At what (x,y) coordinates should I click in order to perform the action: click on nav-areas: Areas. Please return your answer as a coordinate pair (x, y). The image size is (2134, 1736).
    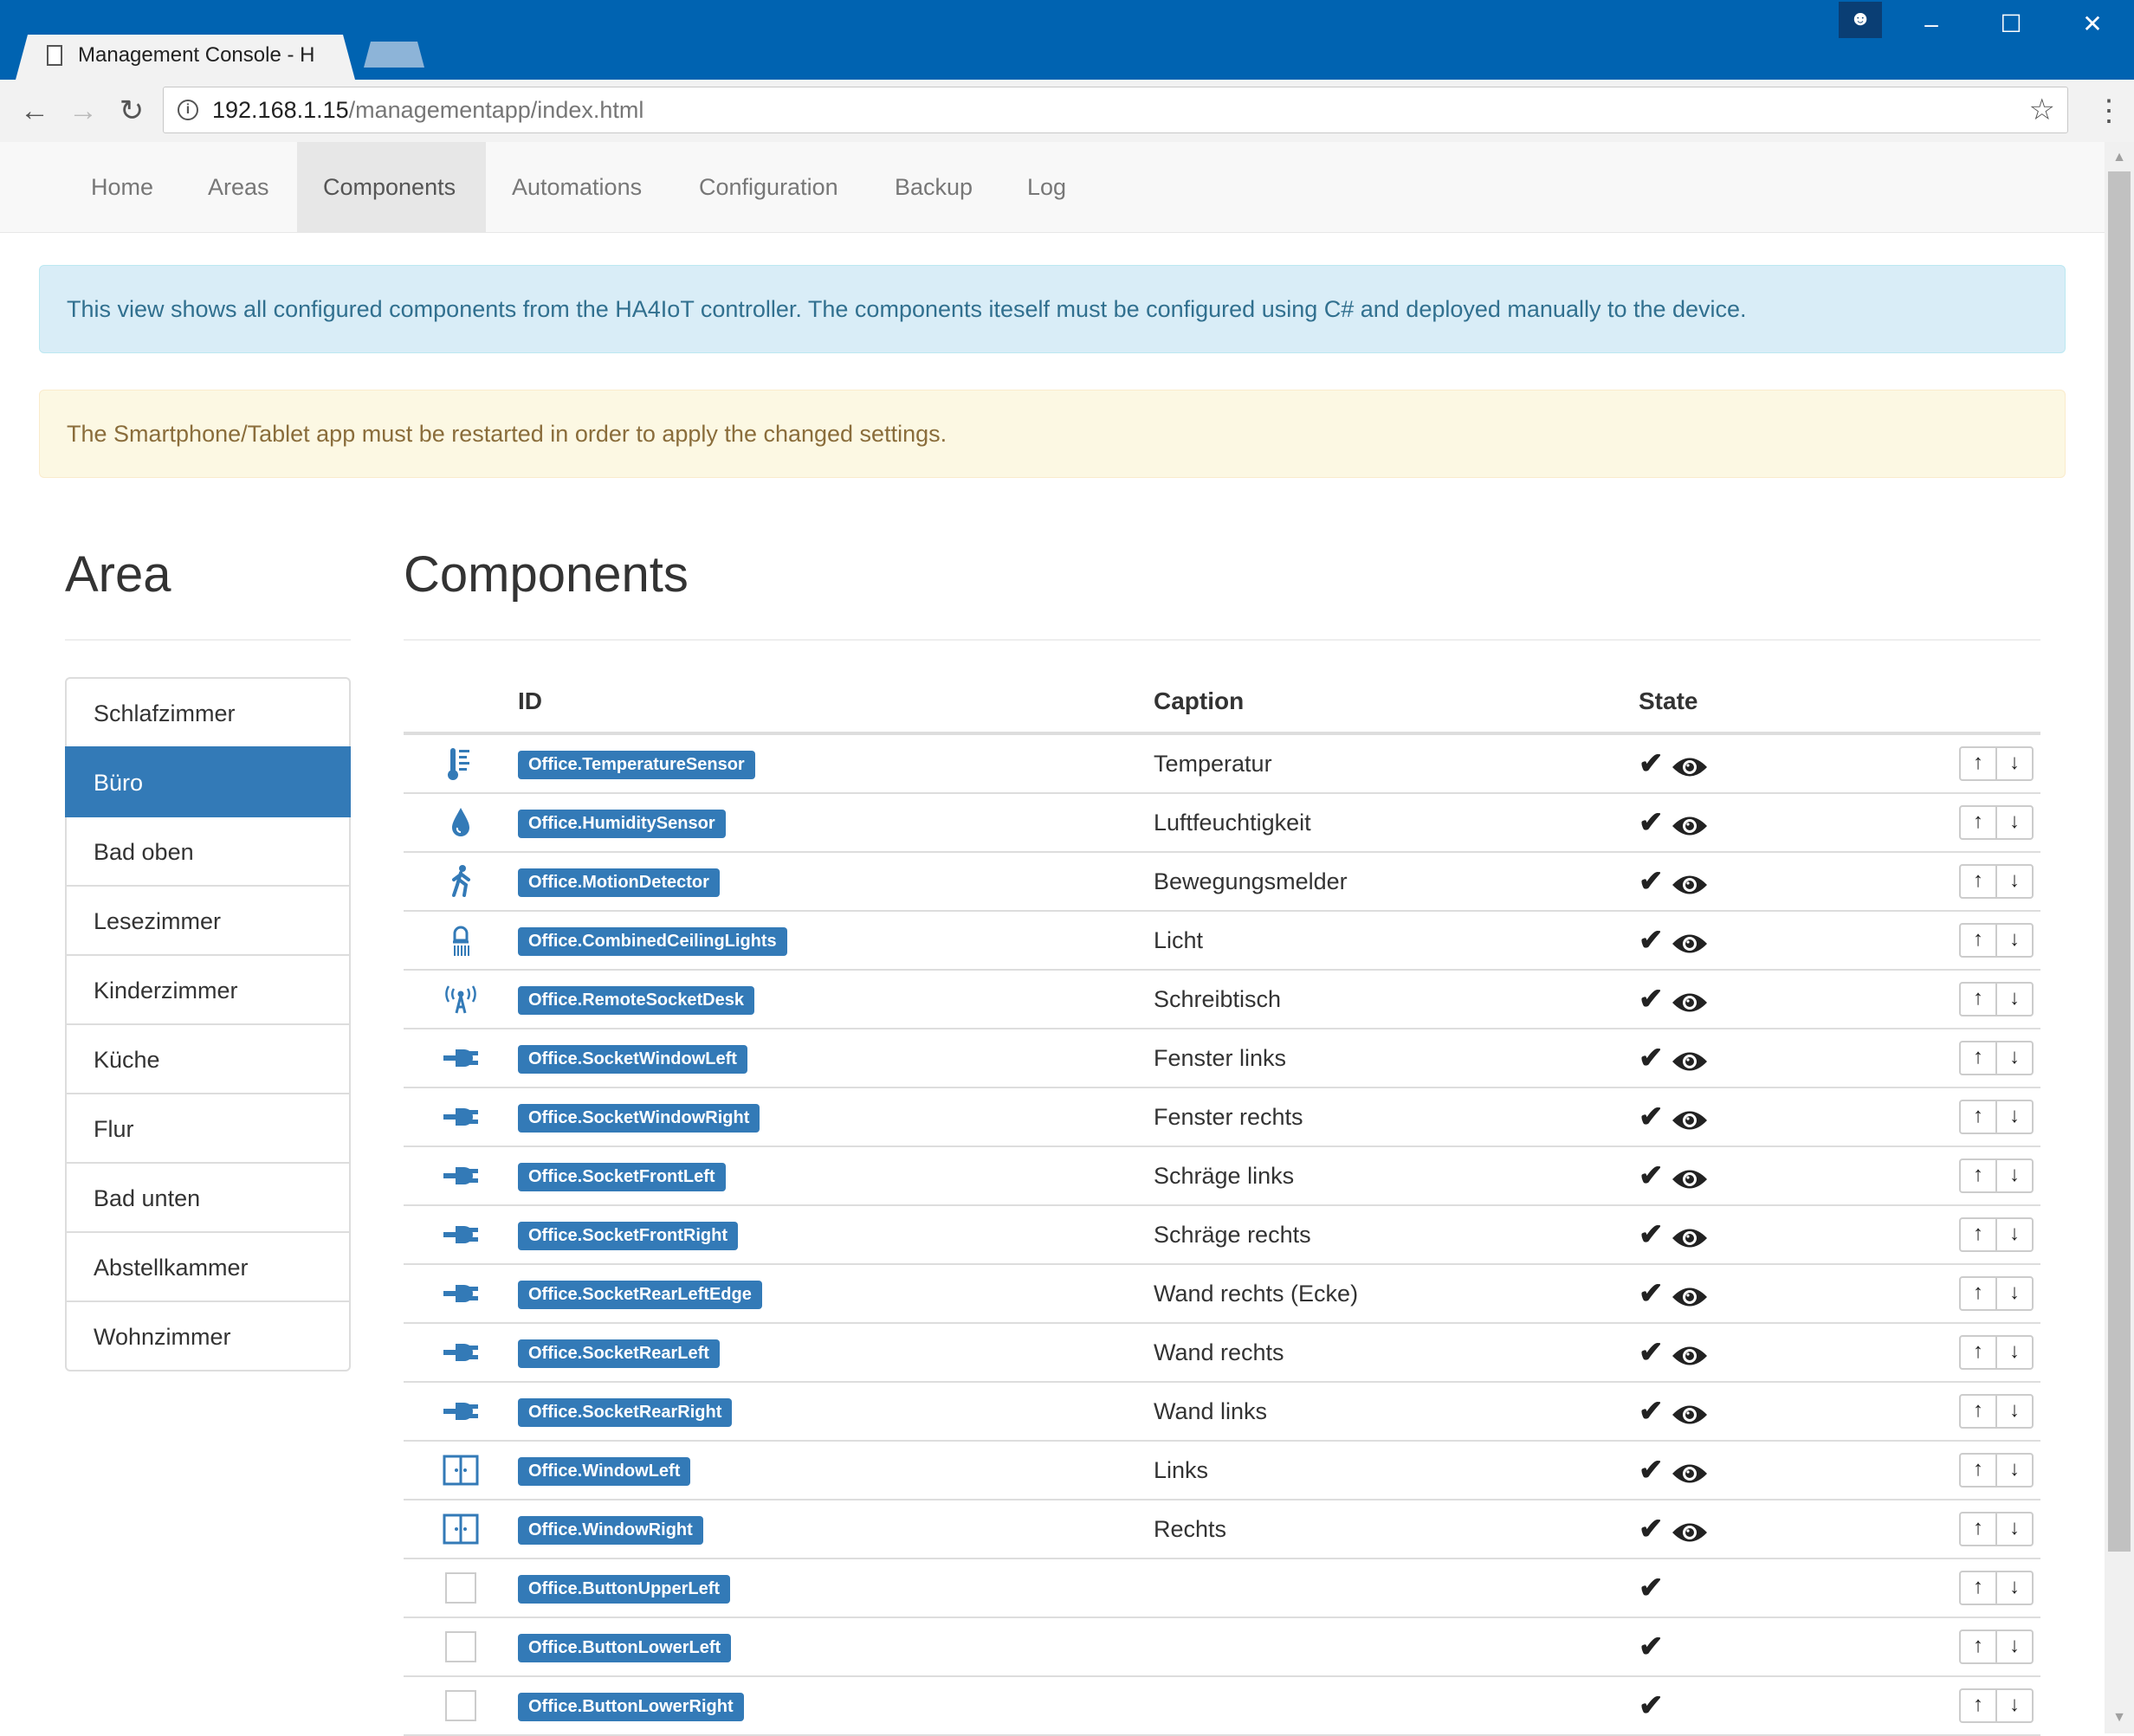
    Looking at the image, I should click on (238, 187).